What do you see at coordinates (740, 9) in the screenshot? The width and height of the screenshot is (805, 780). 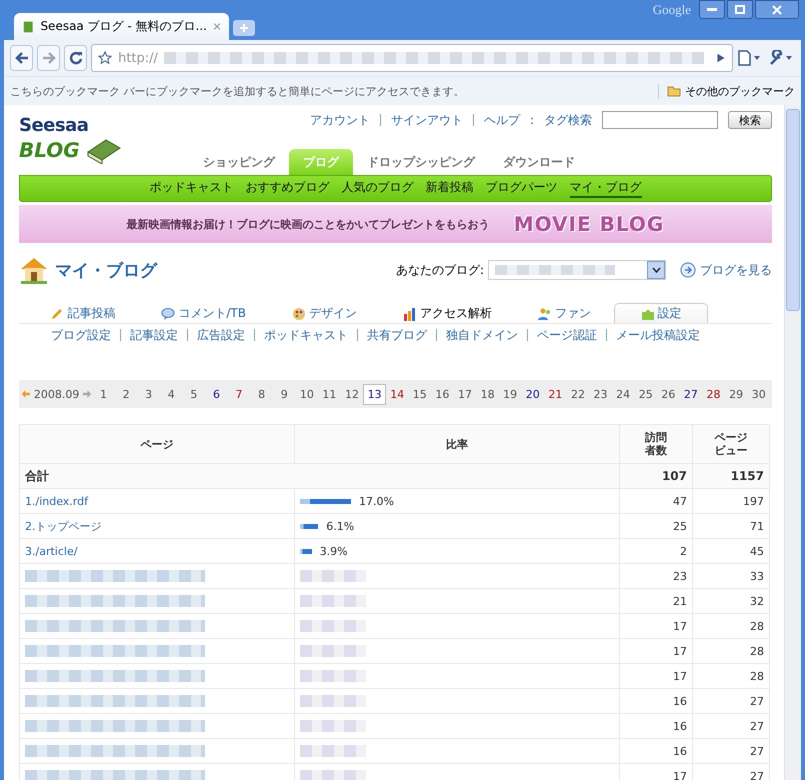 I see `maximize-button` at bounding box center [740, 9].